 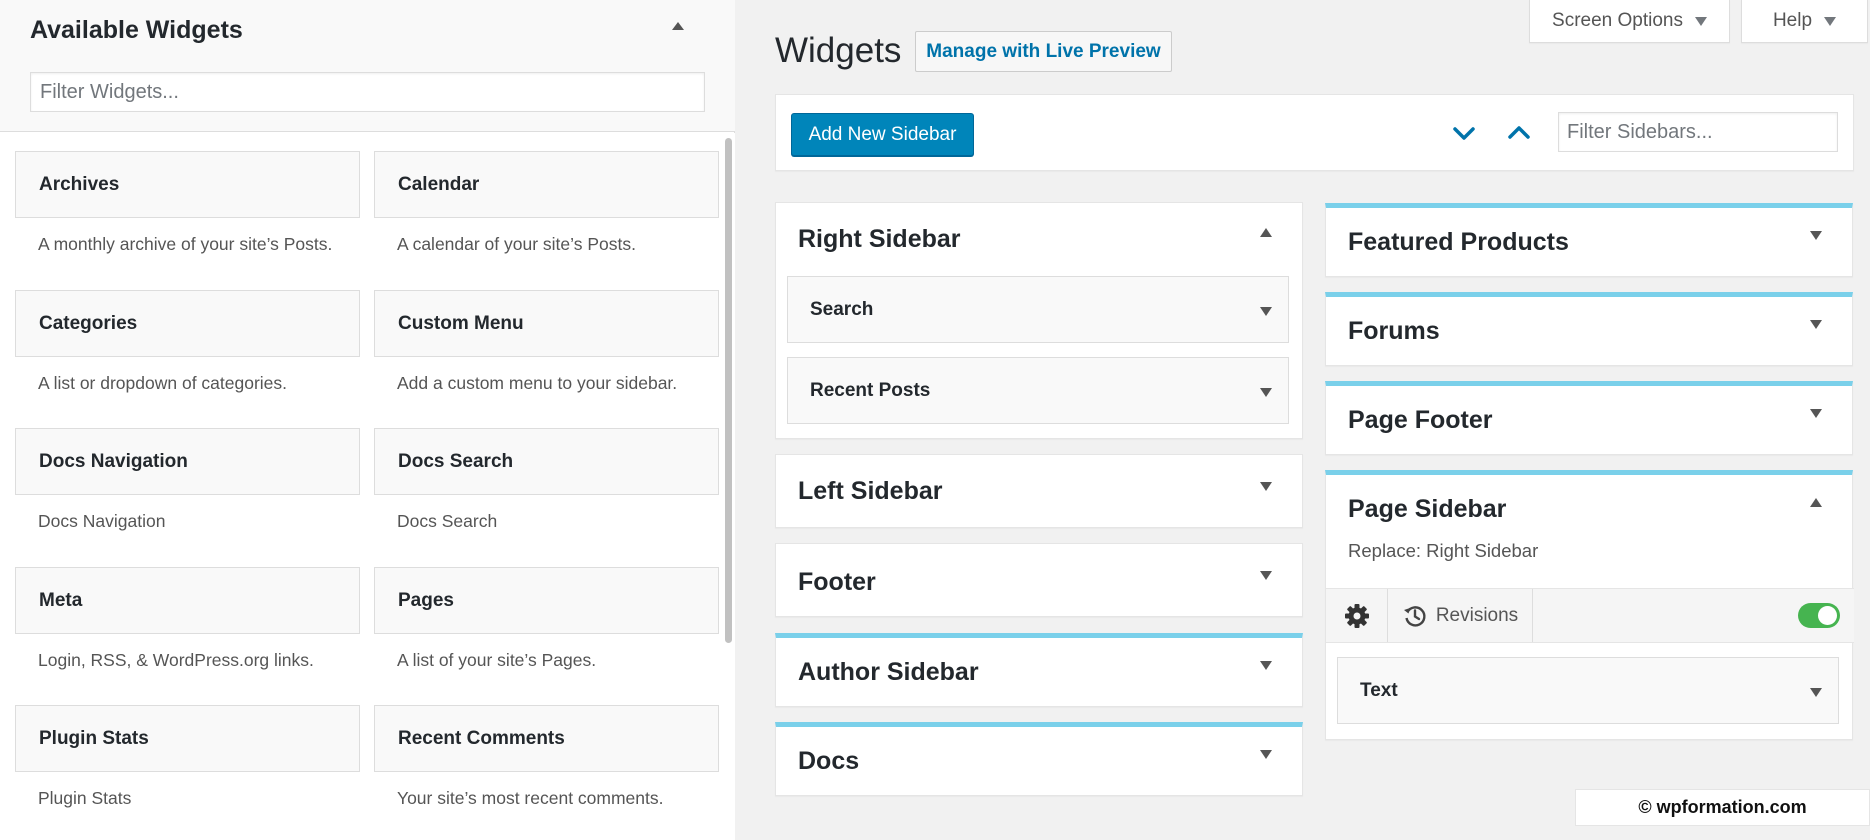 What do you see at coordinates (102, 521) in the screenshot?
I see `widget-description: Docs Navigation` at bounding box center [102, 521].